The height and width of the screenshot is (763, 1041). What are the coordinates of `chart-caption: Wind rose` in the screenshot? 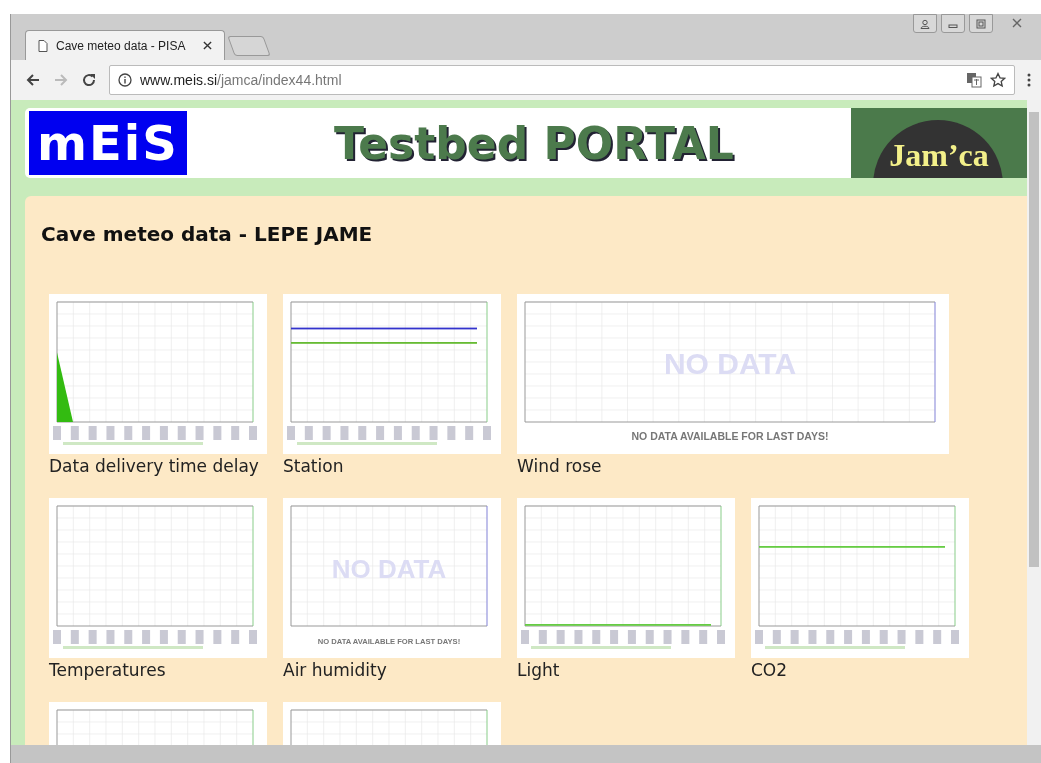 It's located at (560, 466).